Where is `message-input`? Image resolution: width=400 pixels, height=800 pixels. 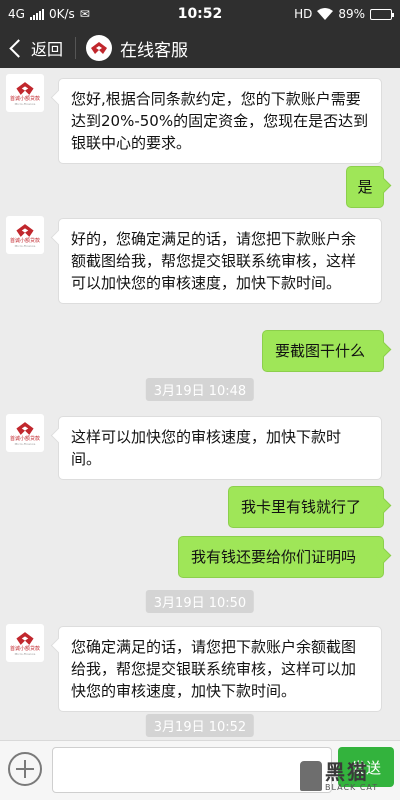
message-input is located at coordinates (192, 770).